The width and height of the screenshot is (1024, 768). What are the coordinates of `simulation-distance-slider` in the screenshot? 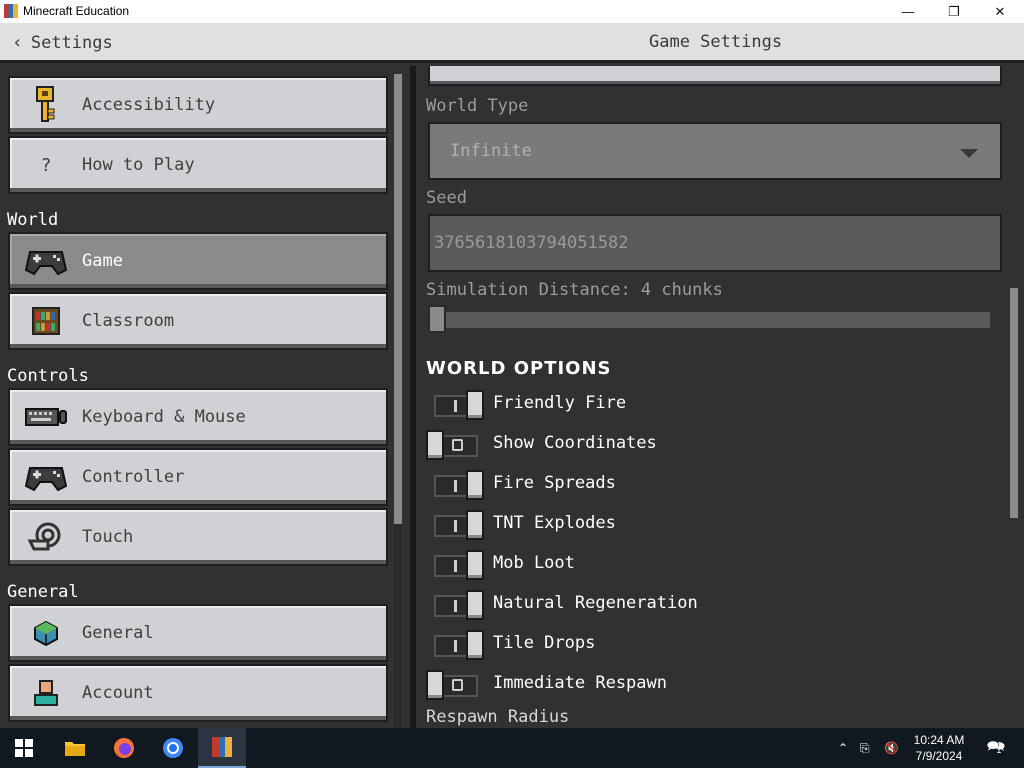 It's located at (709, 320).